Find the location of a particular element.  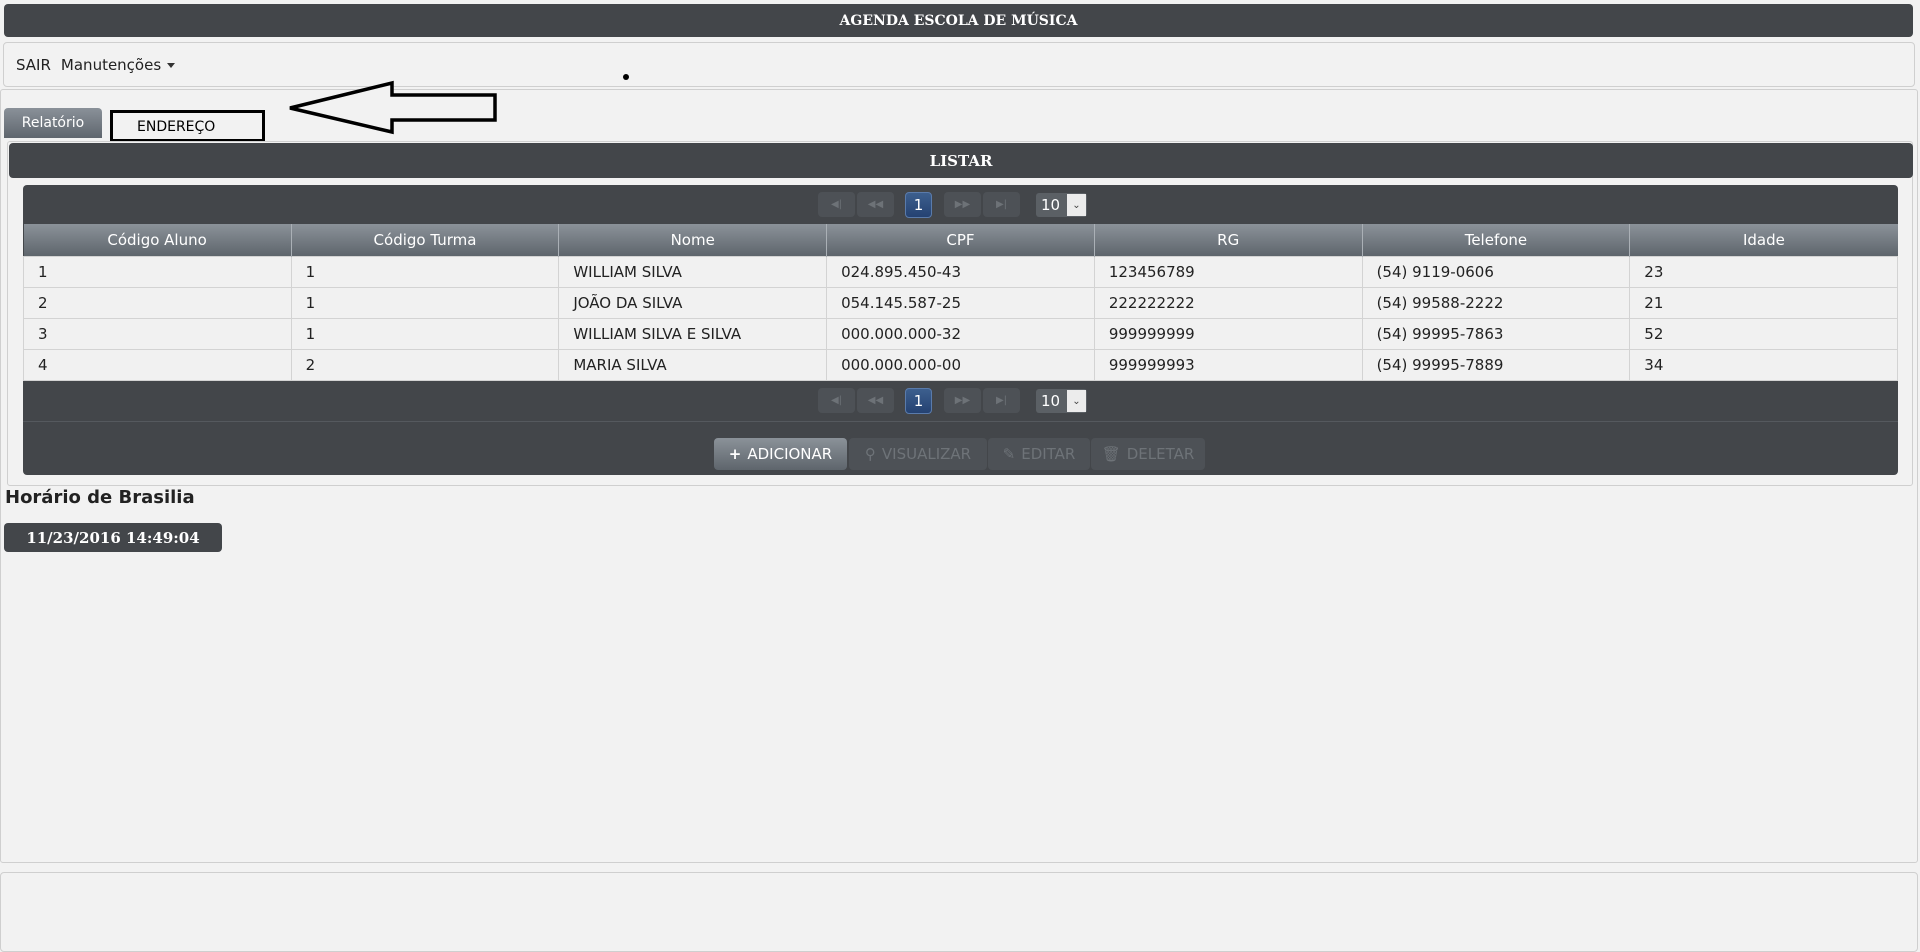

view-label: VISUALIZAR is located at coordinates (926, 454).